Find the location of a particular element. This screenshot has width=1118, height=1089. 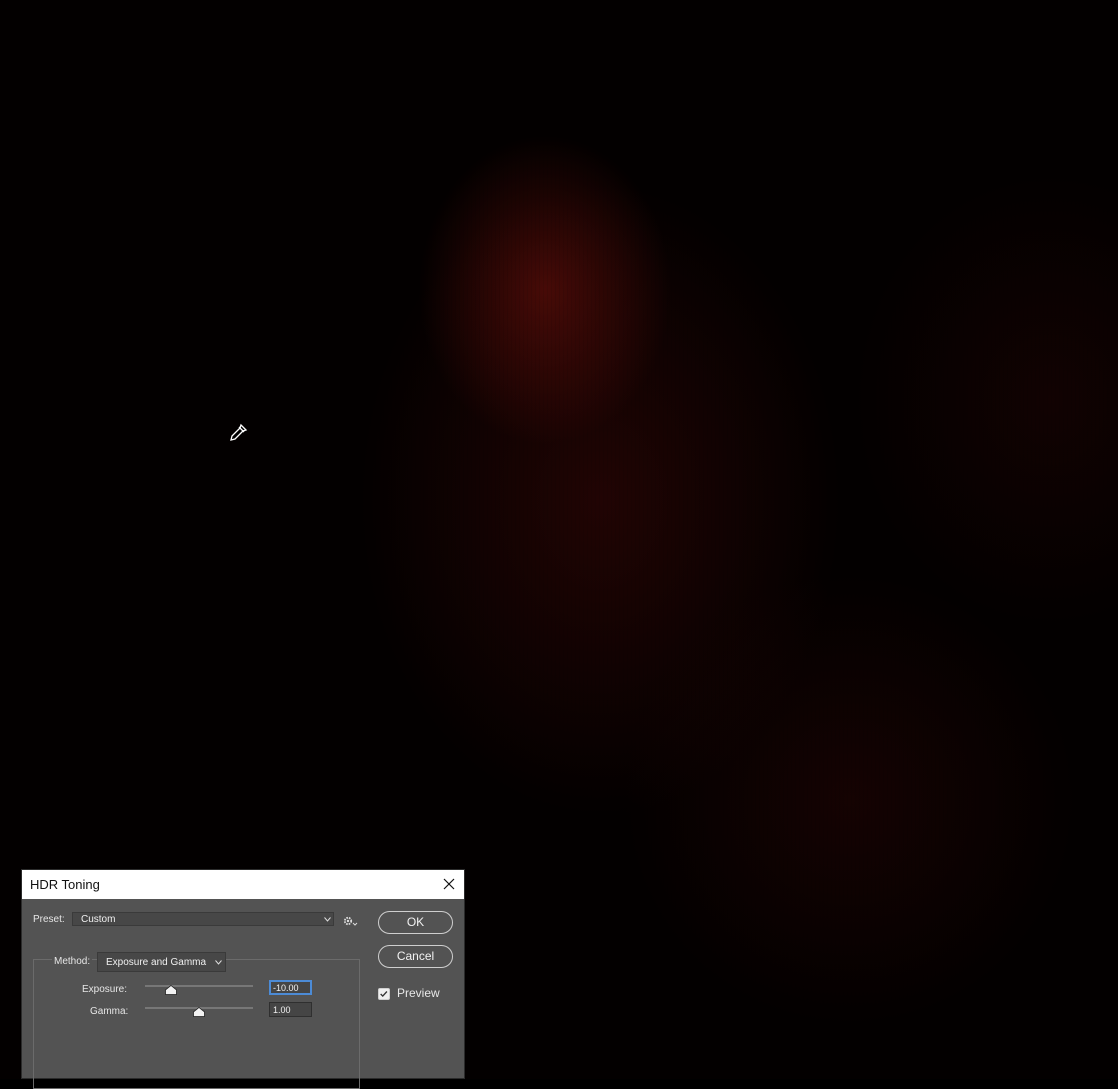

exposure-slider-track is located at coordinates (199, 986).